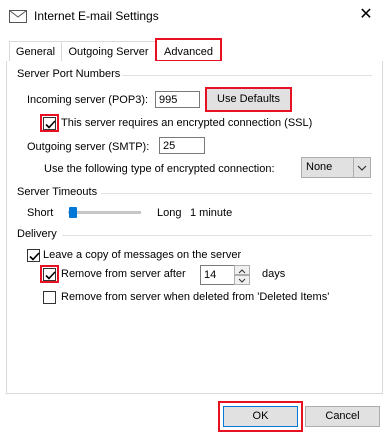  What do you see at coordinates (35, 51) in the screenshot?
I see `tab-general: General` at bounding box center [35, 51].